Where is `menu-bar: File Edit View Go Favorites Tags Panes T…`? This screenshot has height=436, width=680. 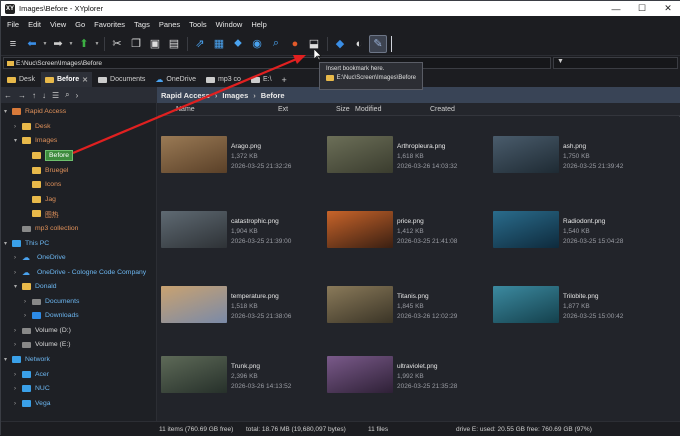
menu-bar: File Edit View Go Favorites Tags Panes T… is located at coordinates (340, 24).